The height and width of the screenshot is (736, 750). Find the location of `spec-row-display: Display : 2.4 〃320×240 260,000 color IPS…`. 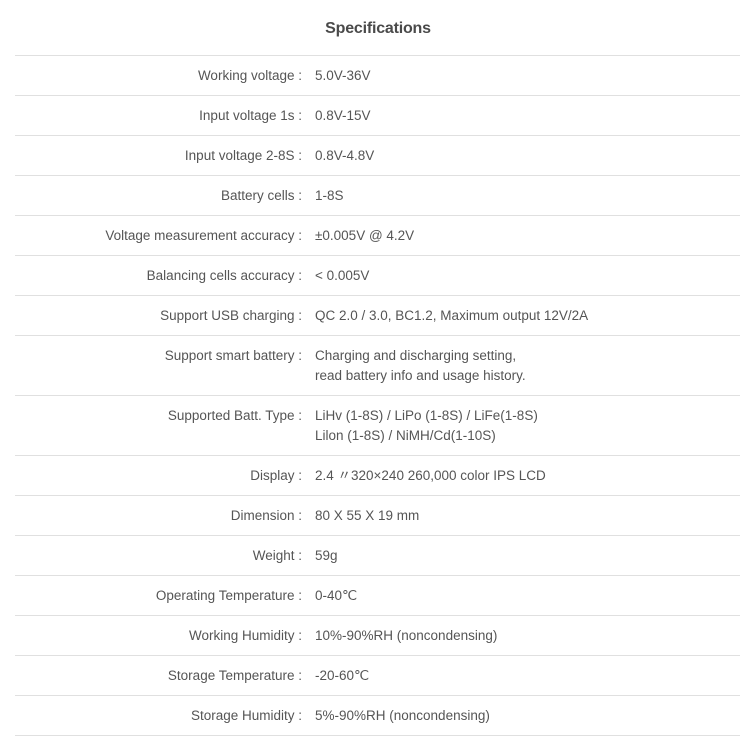

spec-row-display: Display : 2.4 〃320×240 260,000 color IPS… is located at coordinates (377, 476).